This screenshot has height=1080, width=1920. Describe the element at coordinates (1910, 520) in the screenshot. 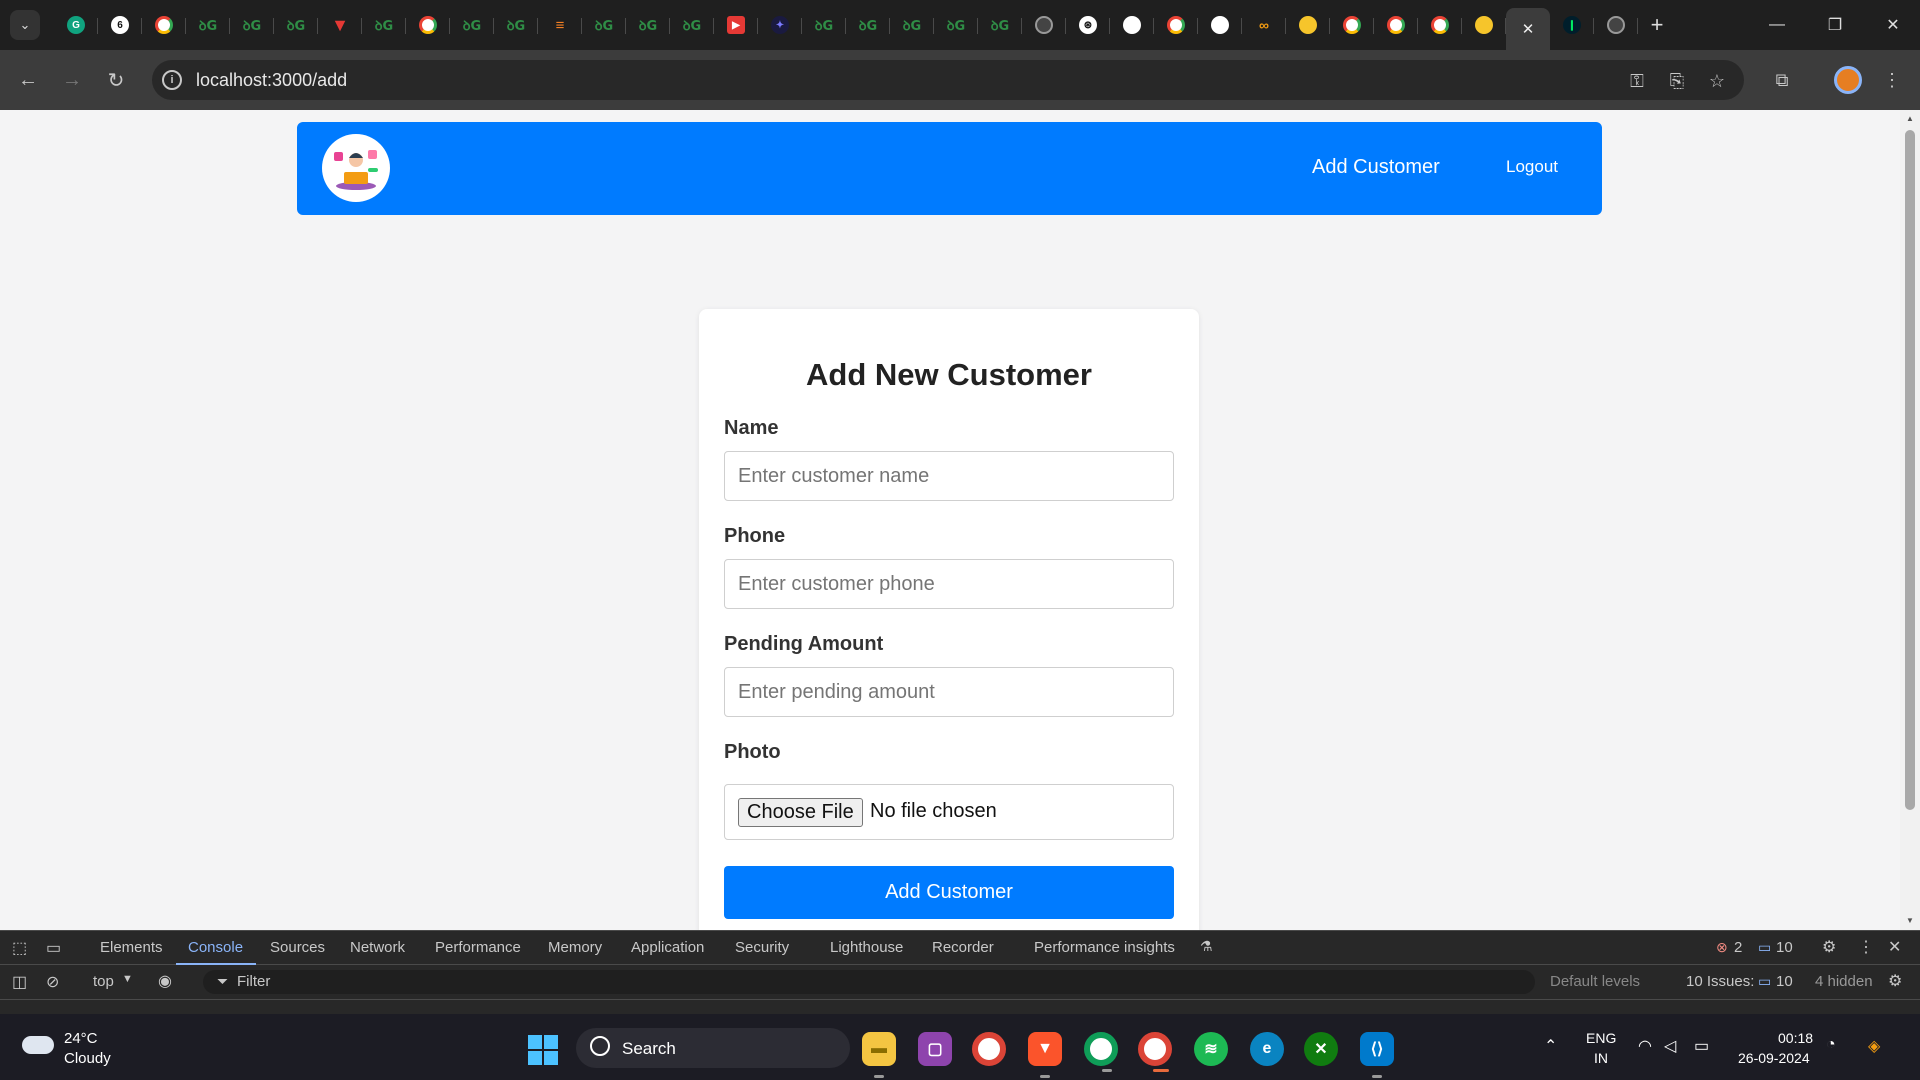

I see `page-scrollbar: ▲ ▼` at that location.